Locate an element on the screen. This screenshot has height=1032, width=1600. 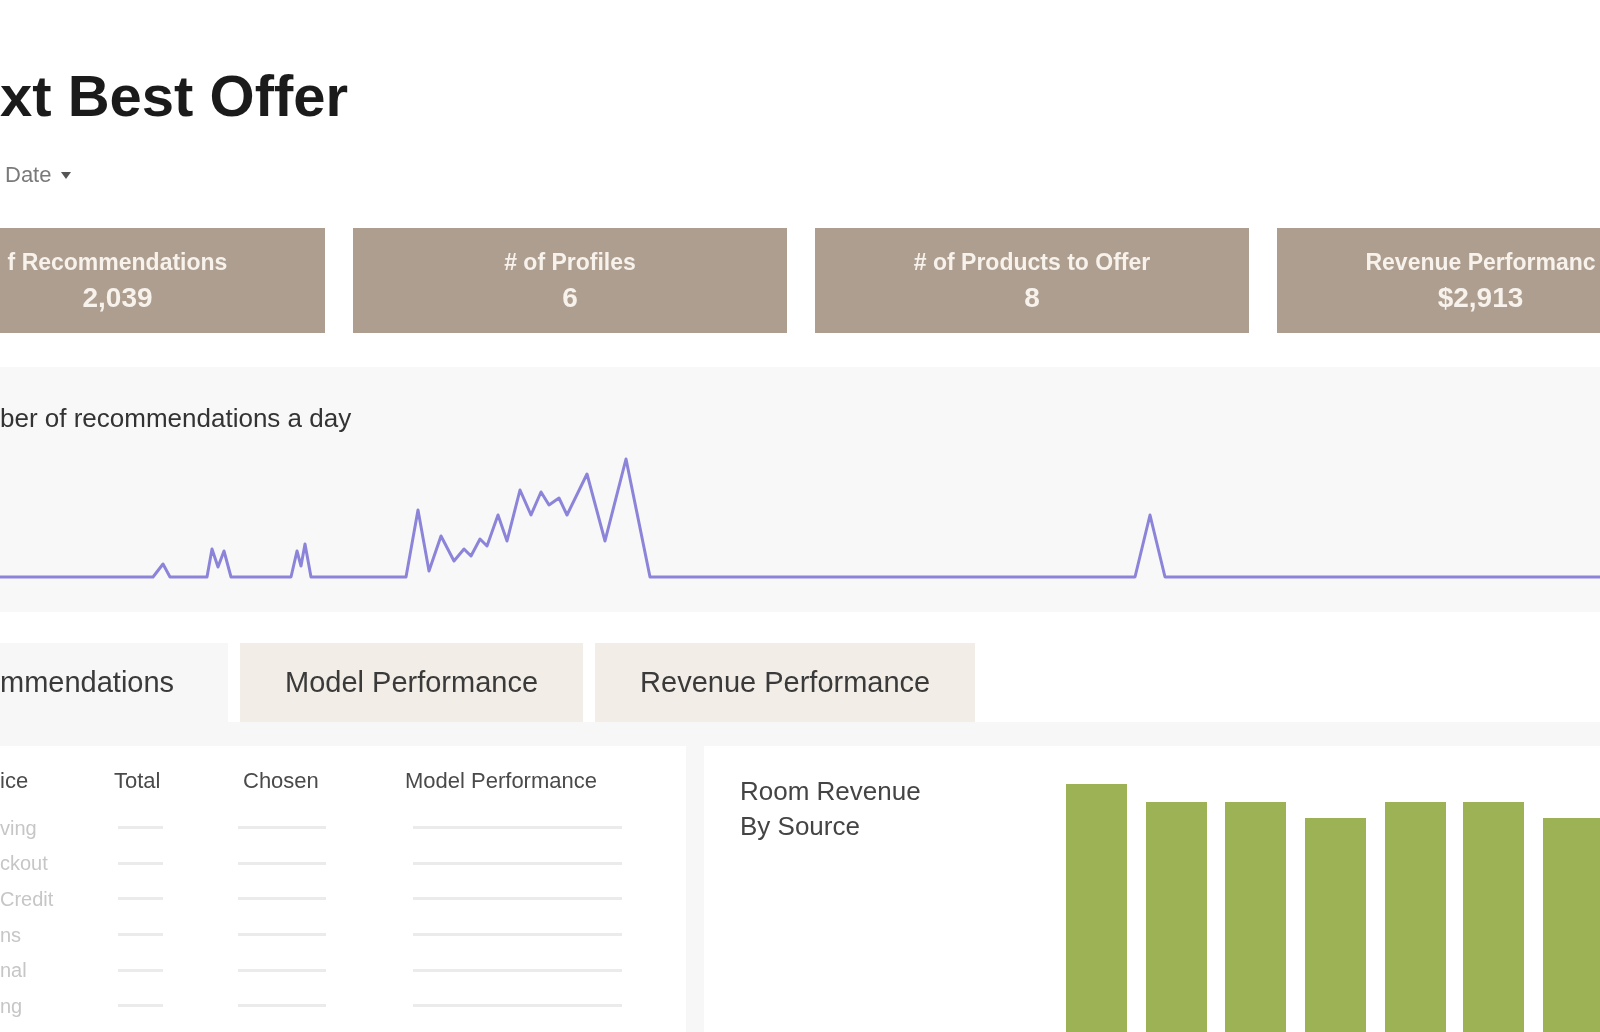
date-dropdown: Date is located at coordinates (38, 175).